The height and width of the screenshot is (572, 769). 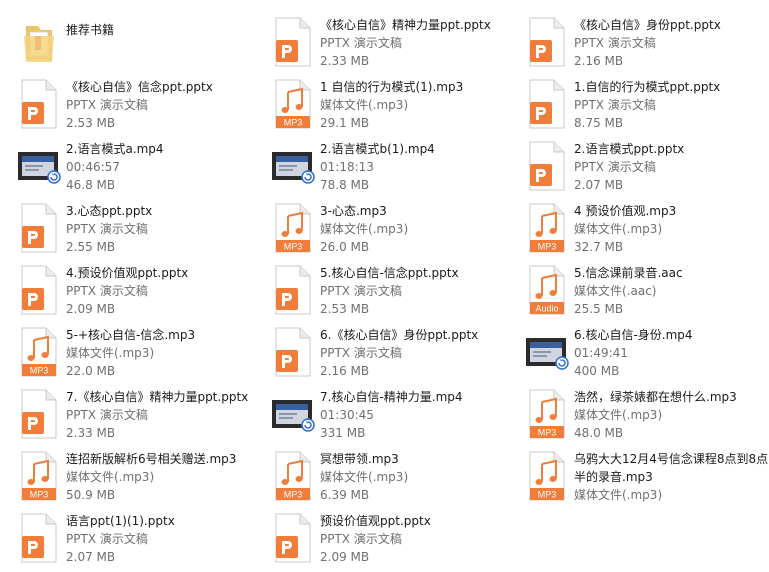 I want to click on file-name: 《核心自信》信念ppt.pptx, so click(x=139, y=87).